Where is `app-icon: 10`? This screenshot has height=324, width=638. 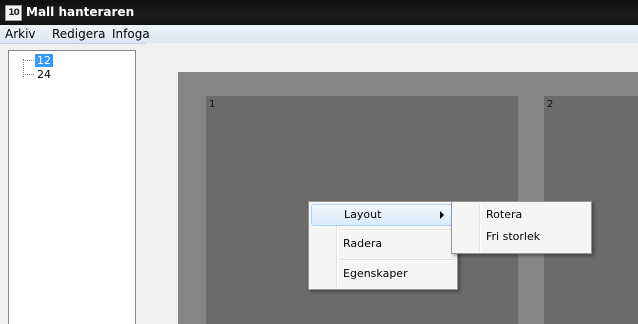
app-icon: 10 is located at coordinates (13, 13).